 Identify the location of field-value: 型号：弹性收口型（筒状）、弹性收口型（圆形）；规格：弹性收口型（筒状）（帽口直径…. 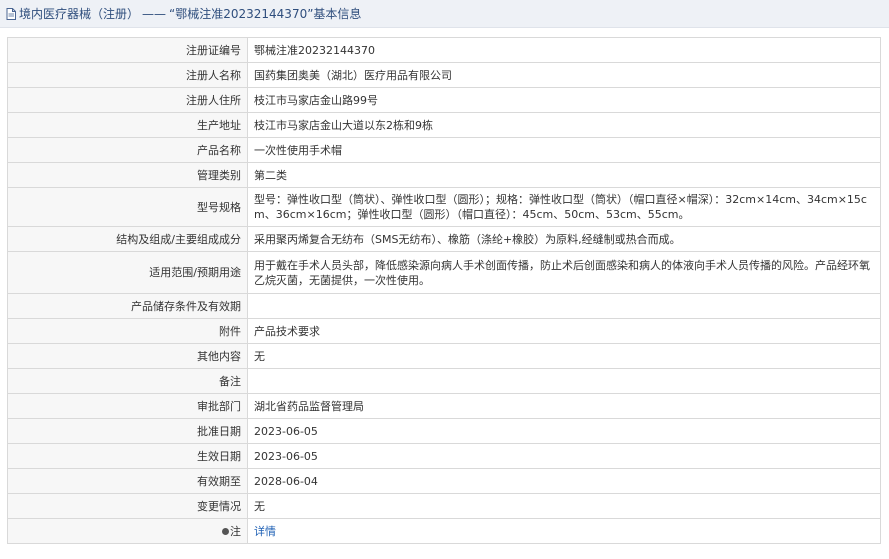
(564, 207).